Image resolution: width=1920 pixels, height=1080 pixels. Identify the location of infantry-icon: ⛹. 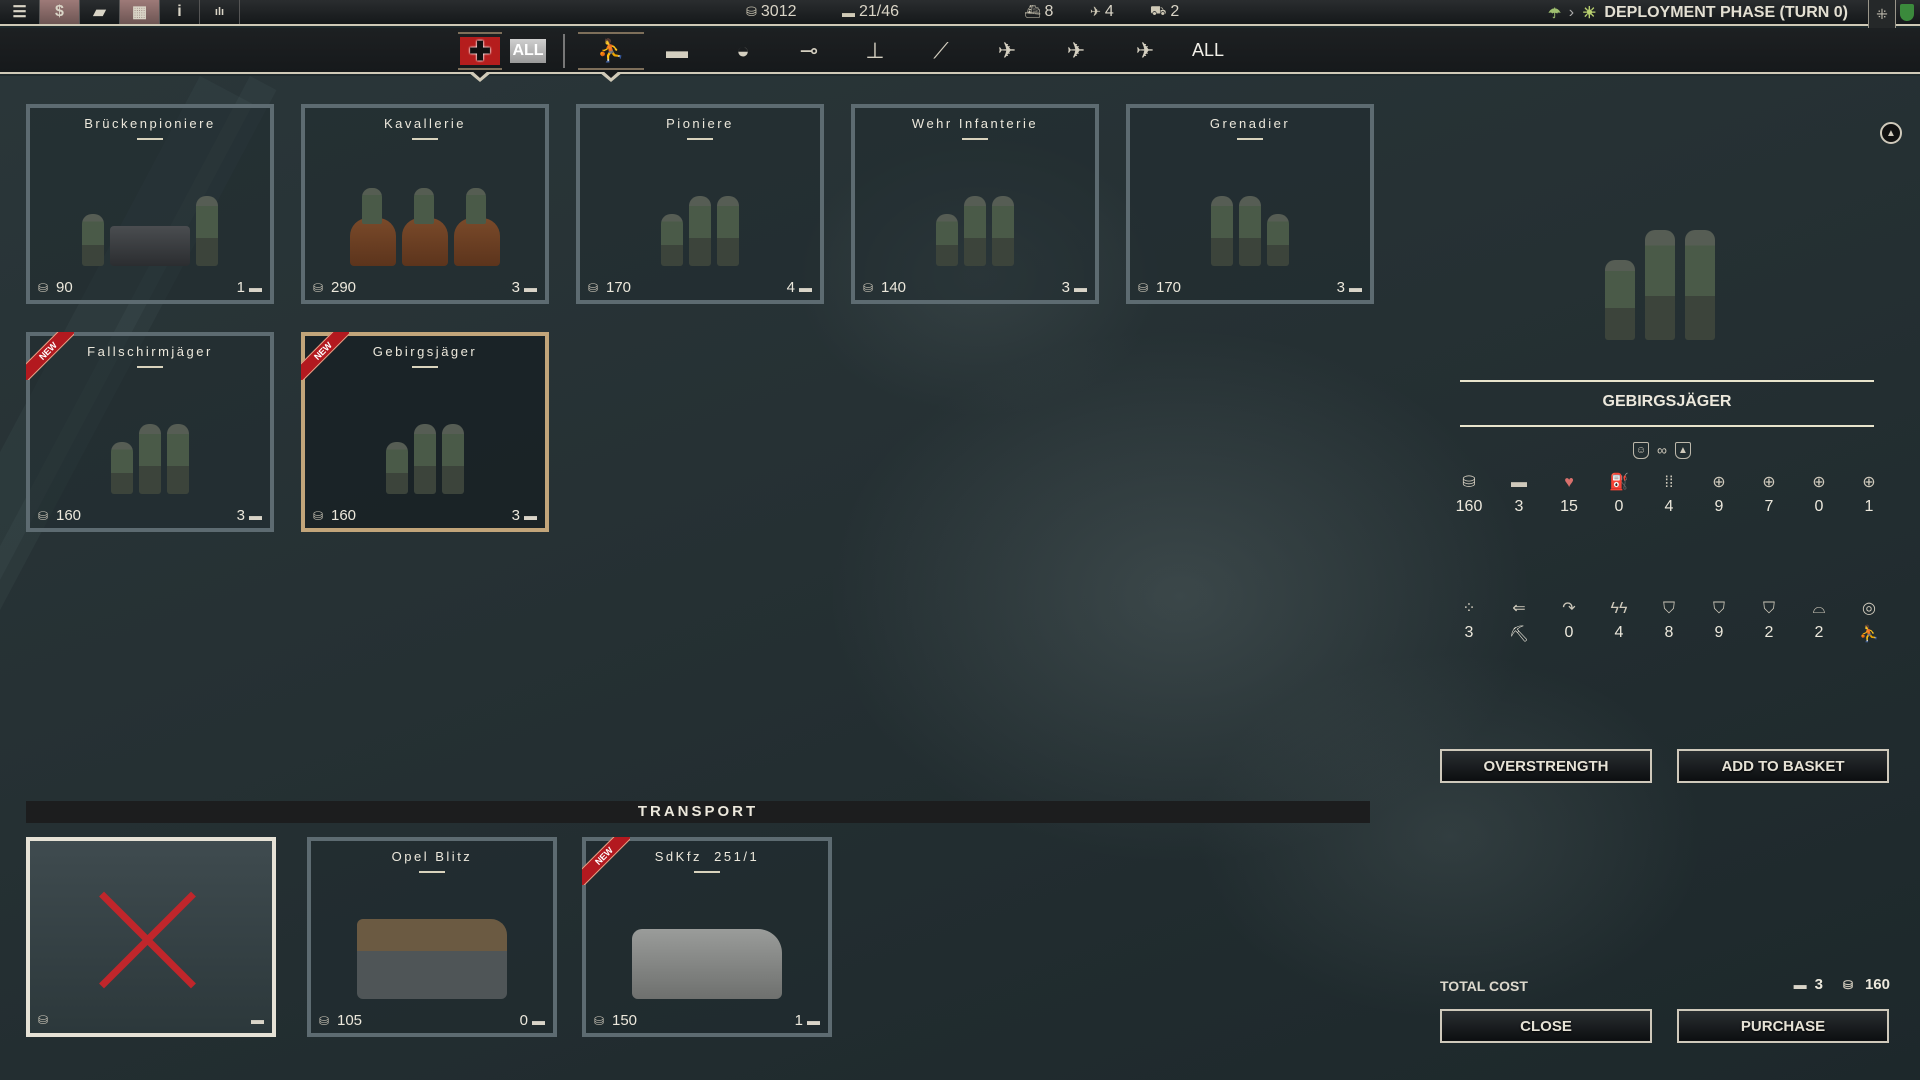
(611, 50).